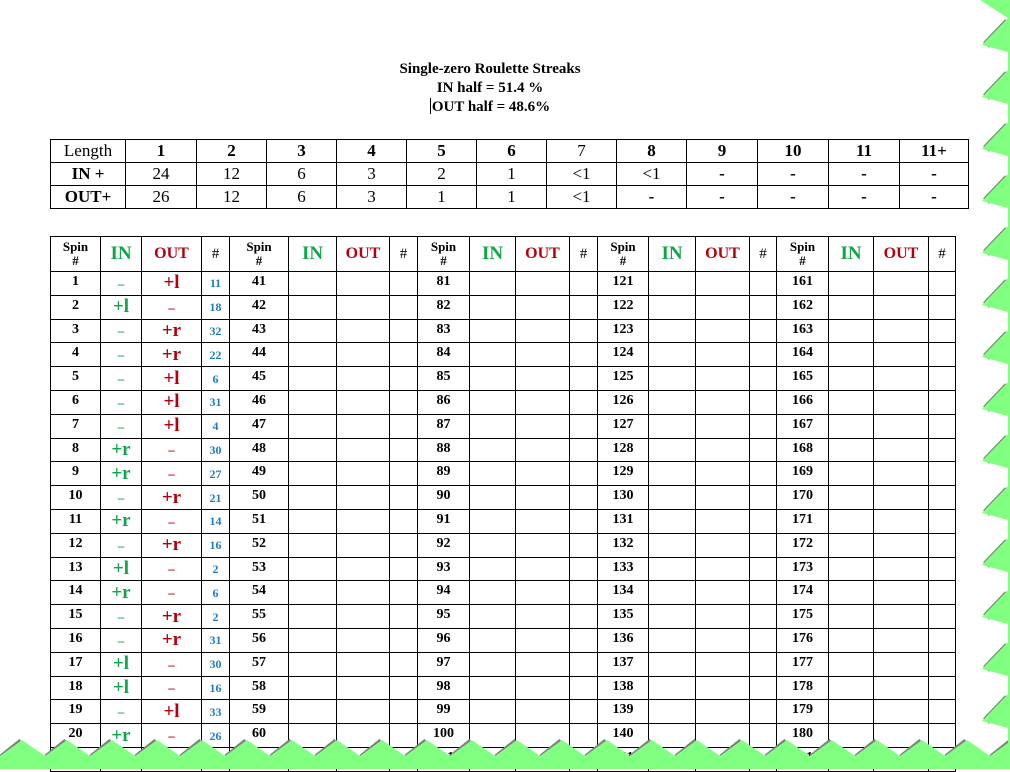 The height and width of the screenshot is (772, 1010). What do you see at coordinates (121, 450) in the screenshot?
I see `in-result-cell: +r` at bounding box center [121, 450].